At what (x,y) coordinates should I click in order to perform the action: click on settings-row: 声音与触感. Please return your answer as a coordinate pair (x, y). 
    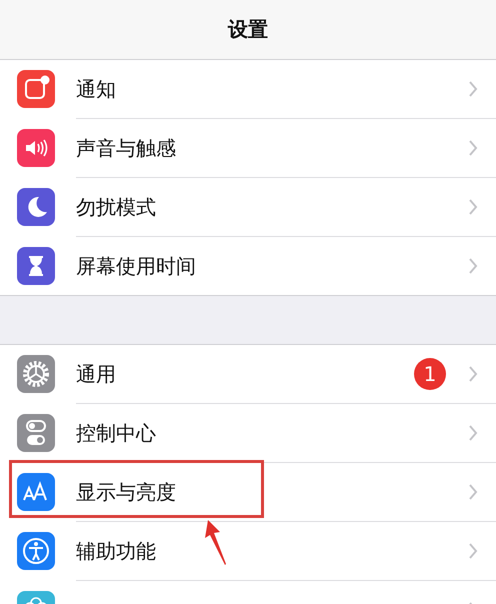
    Looking at the image, I should click on (248, 147).